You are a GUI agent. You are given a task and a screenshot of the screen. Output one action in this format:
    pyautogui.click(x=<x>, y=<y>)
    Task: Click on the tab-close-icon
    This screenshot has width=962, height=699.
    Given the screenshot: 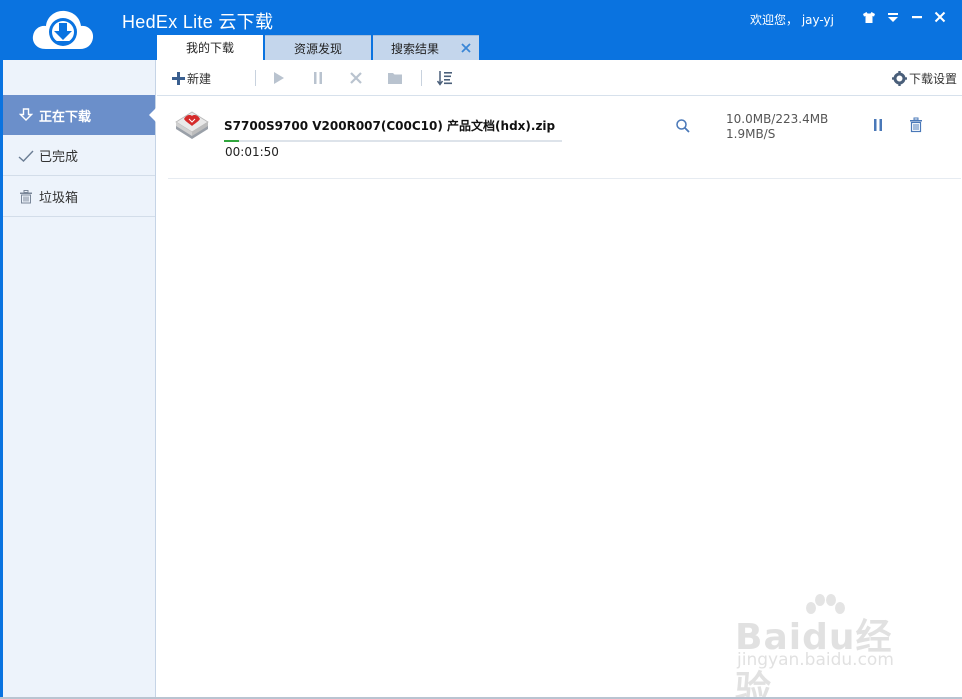 What is the action you would take?
    pyautogui.click(x=466, y=48)
    